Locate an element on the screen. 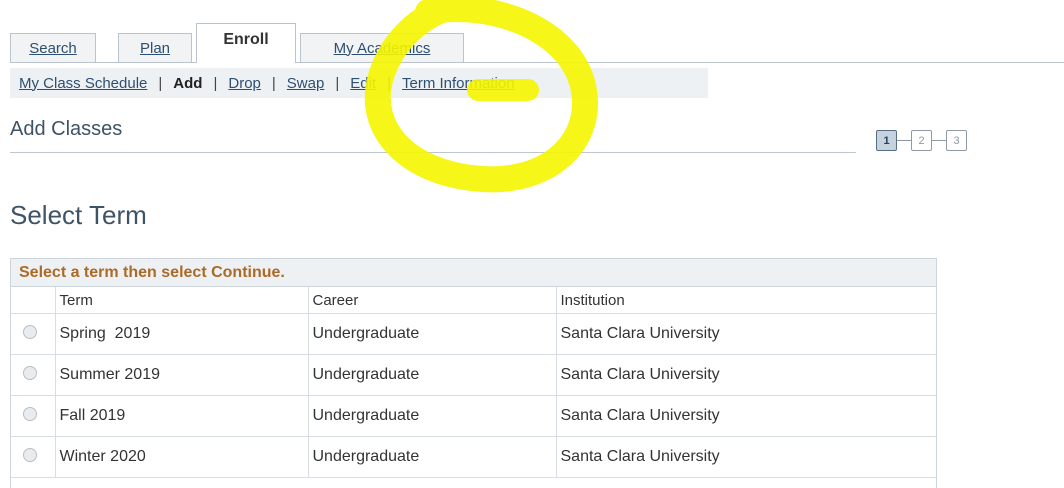 This screenshot has width=1064, height=488. step-2: 2 is located at coordinates (921, 140).